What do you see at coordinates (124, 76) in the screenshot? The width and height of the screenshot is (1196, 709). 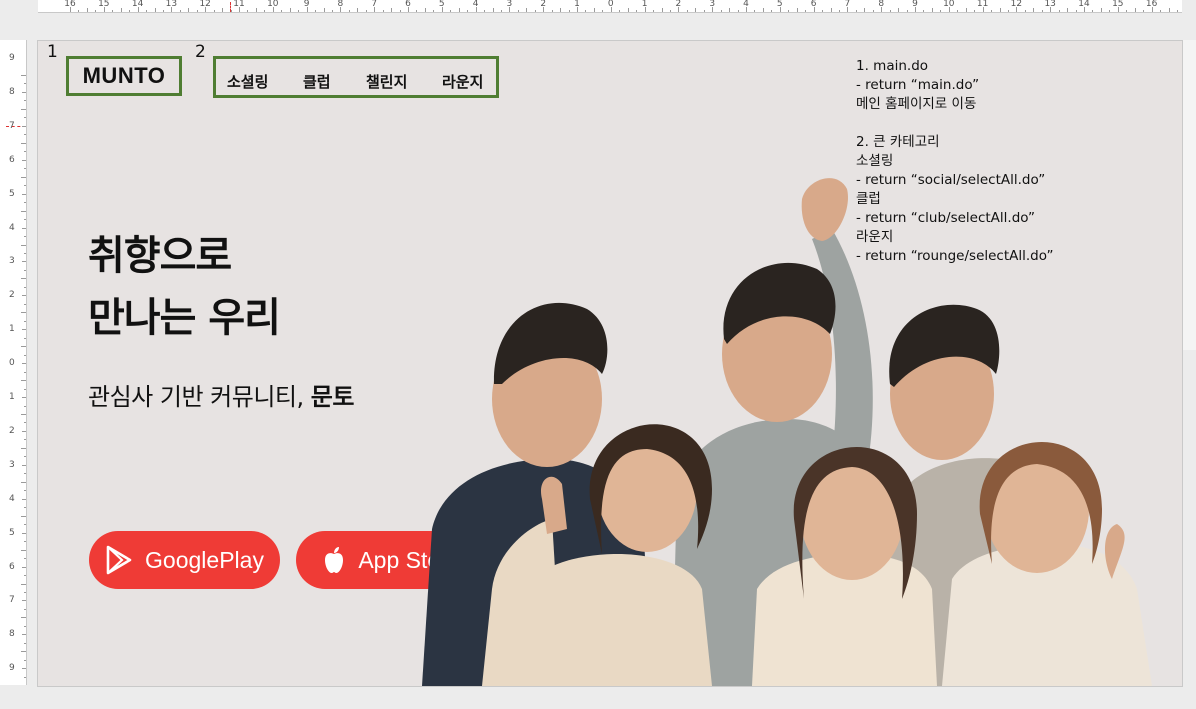 I see `logo-annotation-box: MUNTO` at bounding box center [124, 76].